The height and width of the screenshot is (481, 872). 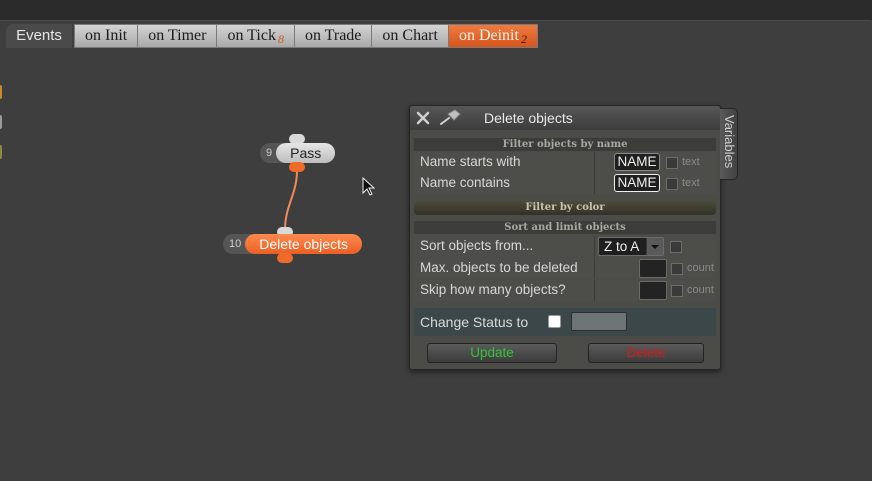 What do you see at coordinates (646, 353) in the screenshot?
I see `delete-button: Delete` at bounding box center [646, 353].